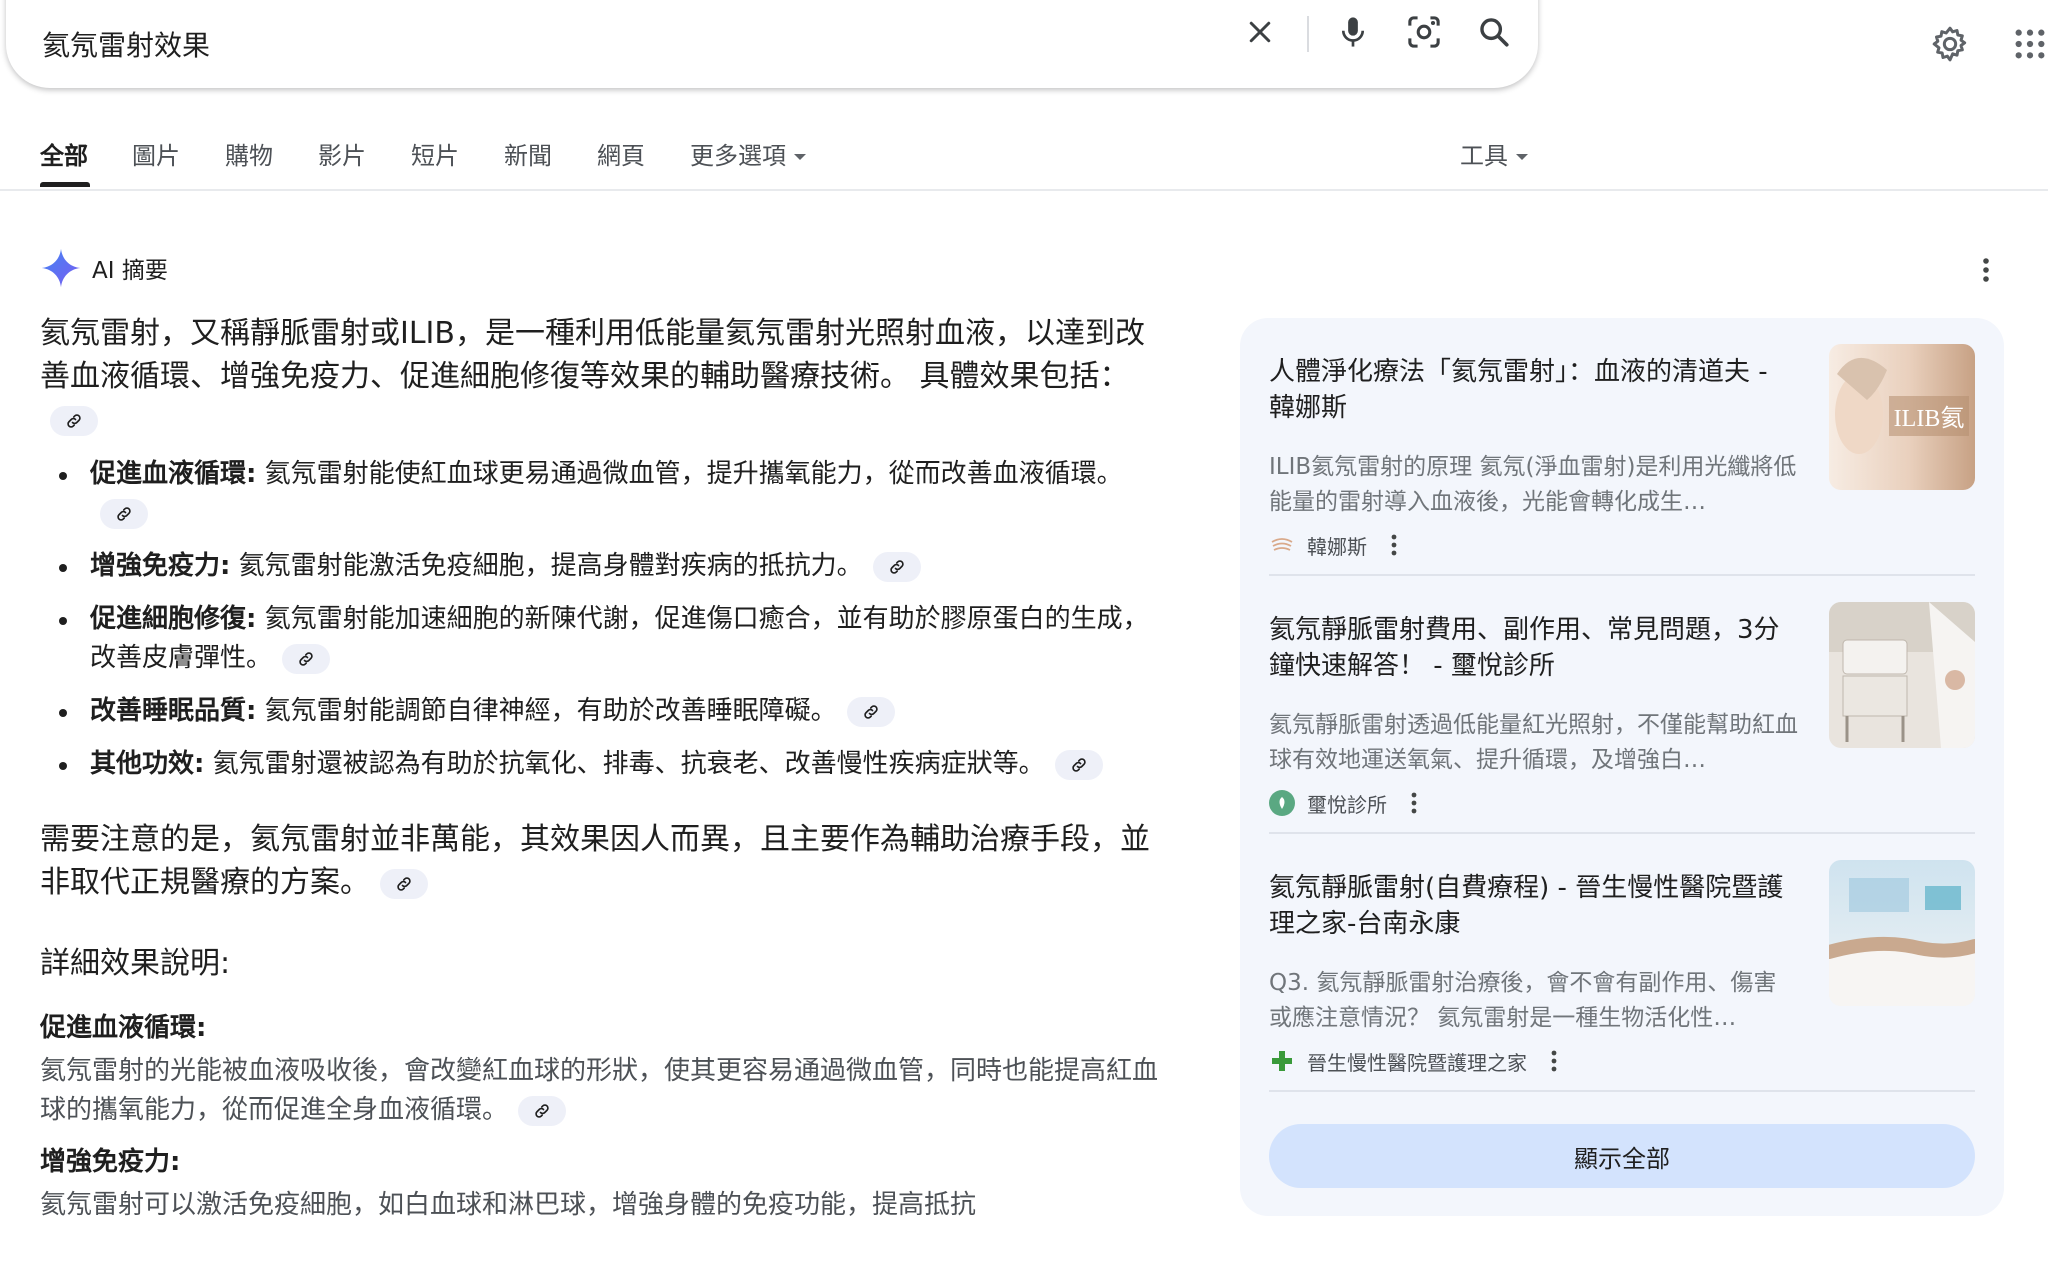  What do you see at coordinates (508, 1205) in the screenshot?
I see `detail-text: 氦氖雷射可以激活免疫細胞，如白血球和淋巴球，增強身體的免疫功能，提高抵抗` at bounding box center [508, 1205].